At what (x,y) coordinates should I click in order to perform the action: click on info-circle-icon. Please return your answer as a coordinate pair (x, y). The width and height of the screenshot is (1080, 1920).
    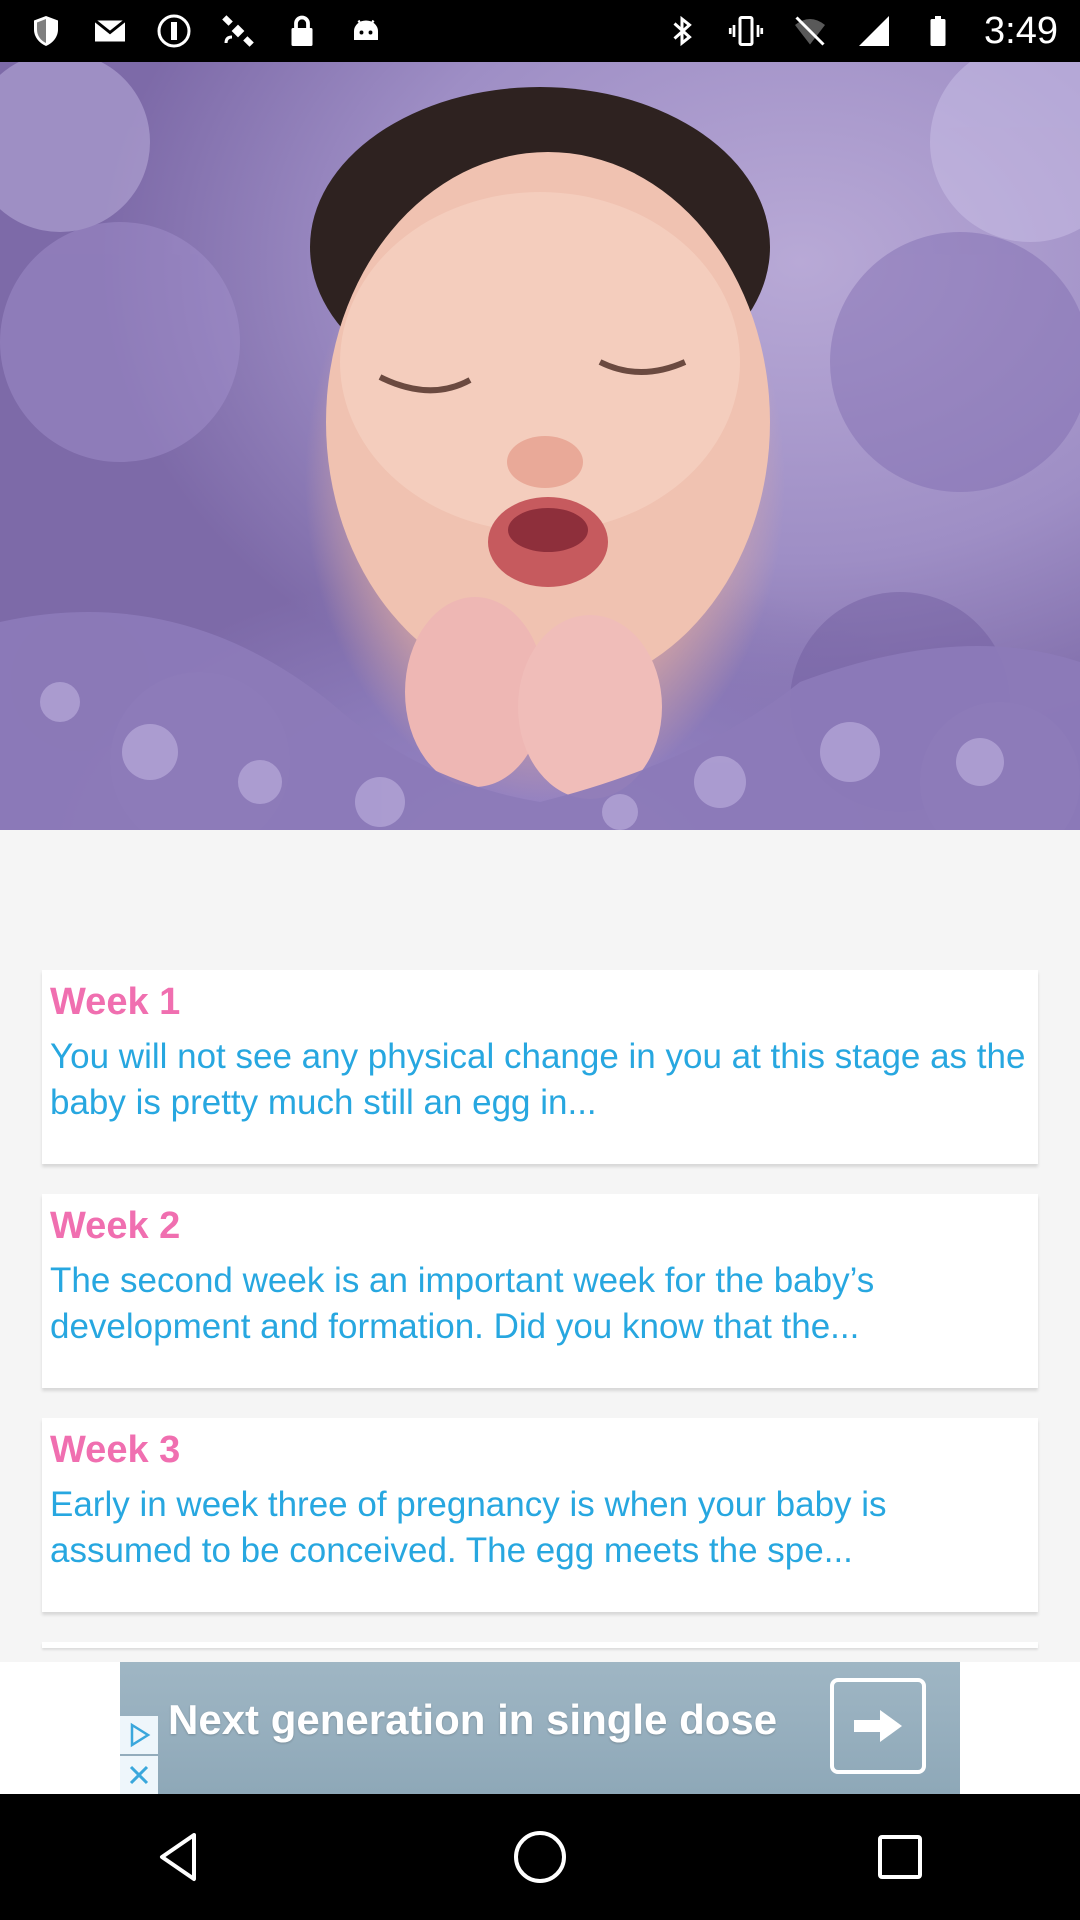
    Looking at the image, I should click on (174, 31).